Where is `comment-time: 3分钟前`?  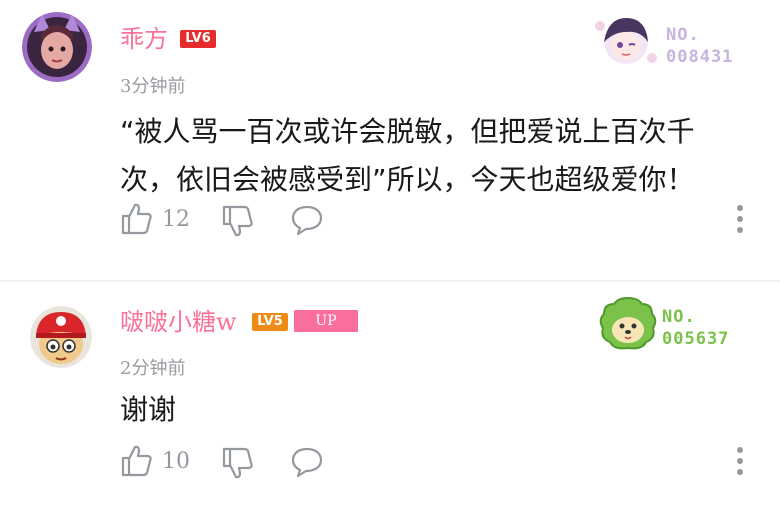 comment-time: 3分钟前 is located at coordinates (153, 86).